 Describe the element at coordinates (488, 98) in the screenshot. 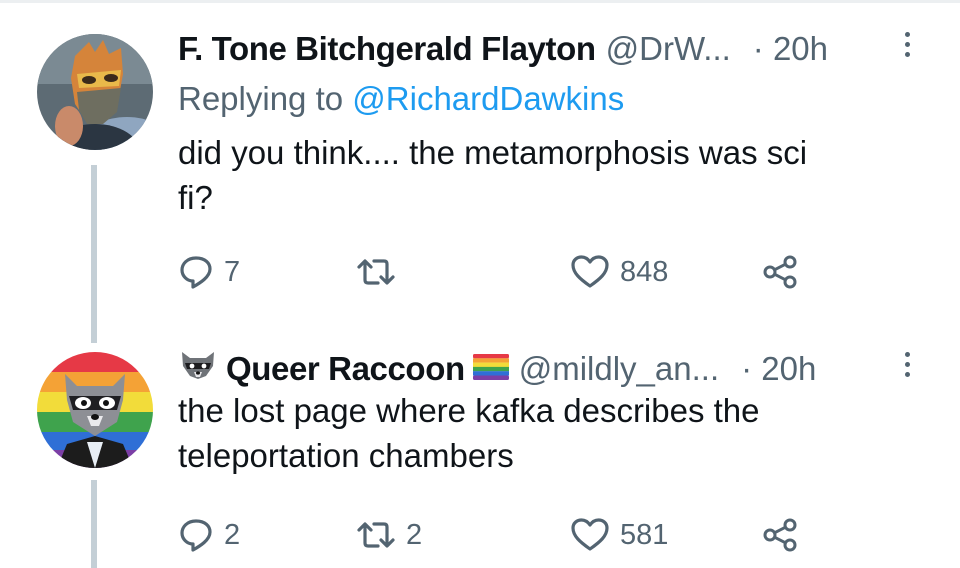

I see `mention-link: @RichardDawkins` at that location.